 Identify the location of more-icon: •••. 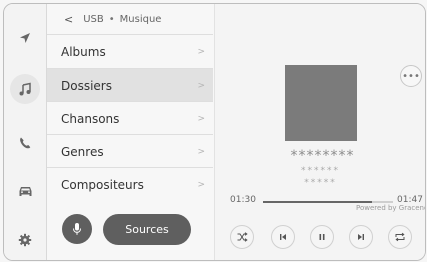
(411, 76).